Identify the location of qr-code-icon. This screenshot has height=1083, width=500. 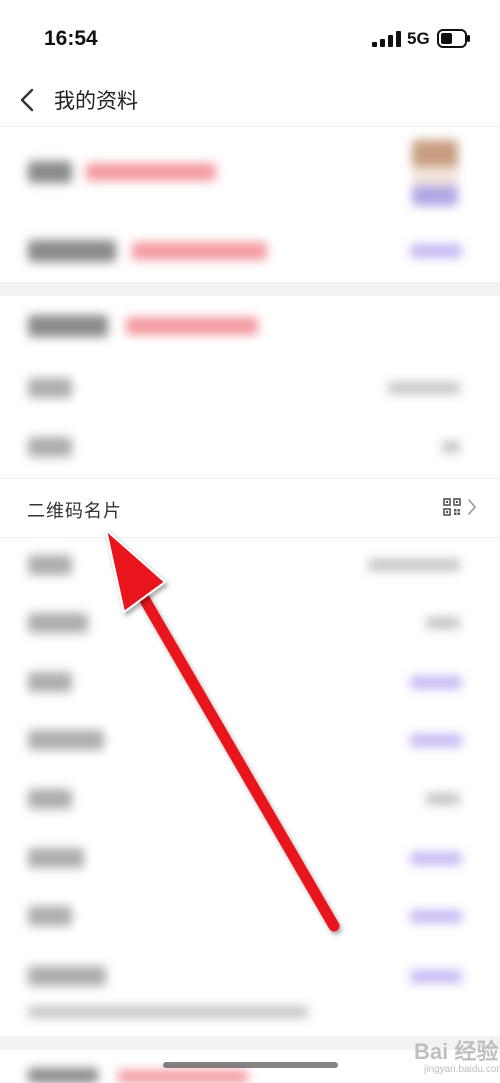
(452, 507).